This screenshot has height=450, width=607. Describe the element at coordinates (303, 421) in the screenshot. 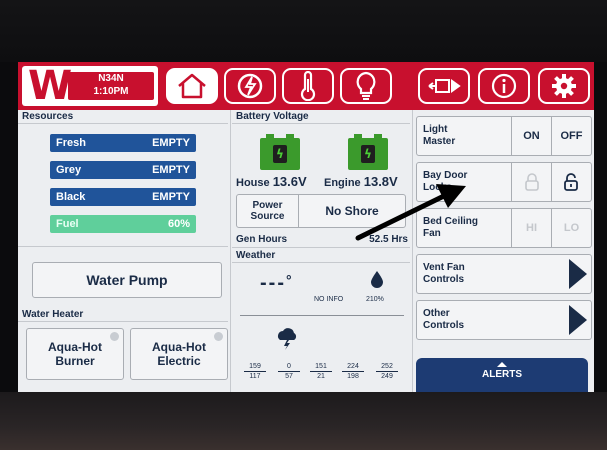

I see `monitor-bezel-bottom` at that location.